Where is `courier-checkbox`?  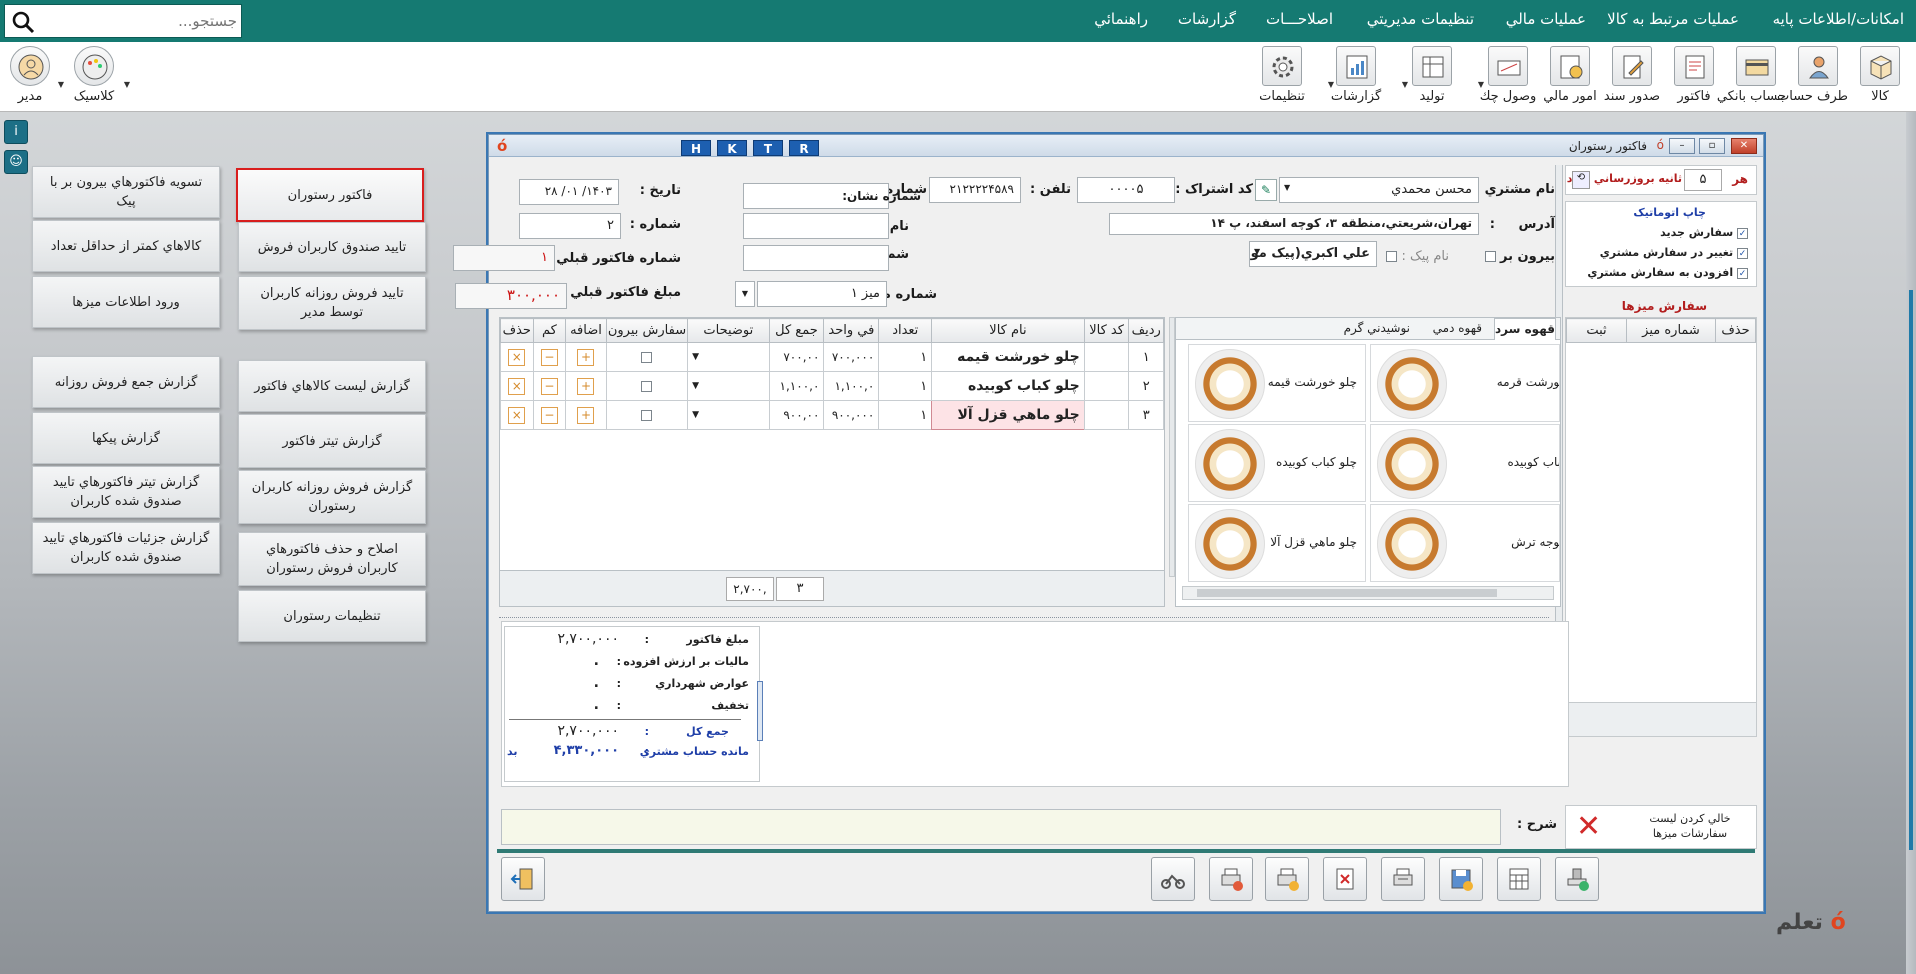 courier-checkbox is located at coordinates (1392, 256).